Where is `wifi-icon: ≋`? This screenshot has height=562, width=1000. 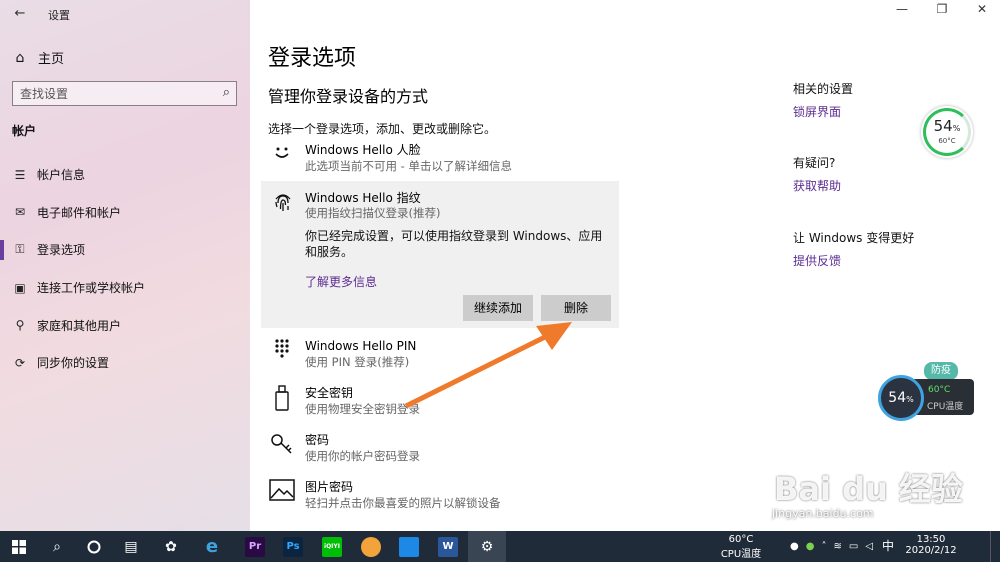
wifi-icon: ≋ is located at coordinates (837, 546).